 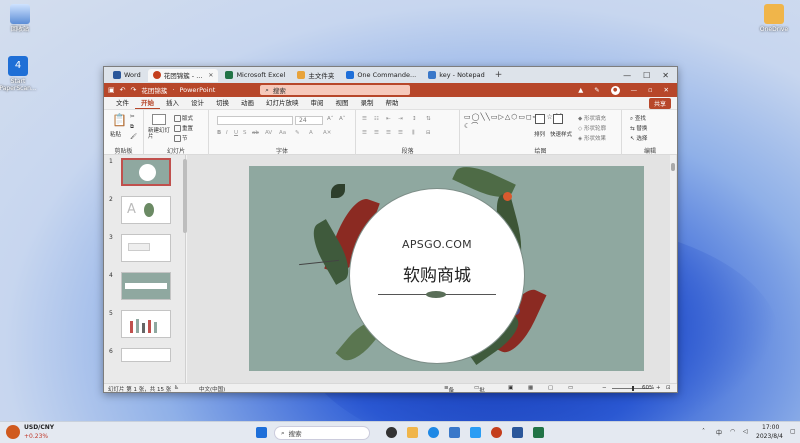 What do you see at coordinates (592, 128) in the screenshot?
I see `shape-outline-button: ◇ 形状轮廓` at bounding box center [592, 128].